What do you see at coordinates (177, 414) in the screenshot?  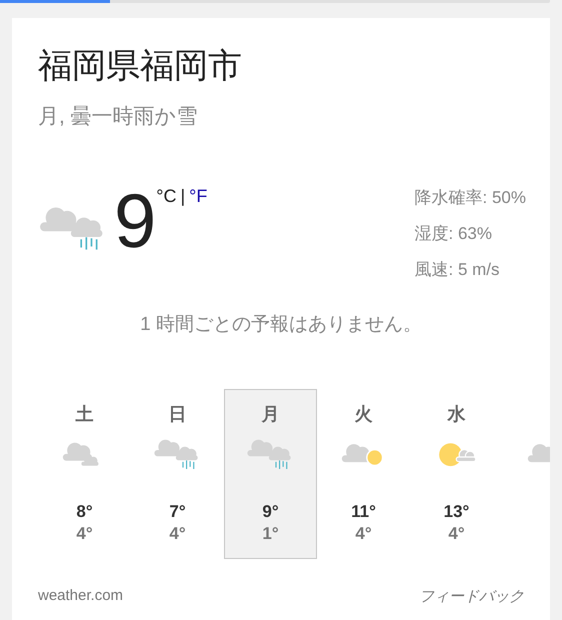 I see `day-label: 日` at bounding box center [177, 414].